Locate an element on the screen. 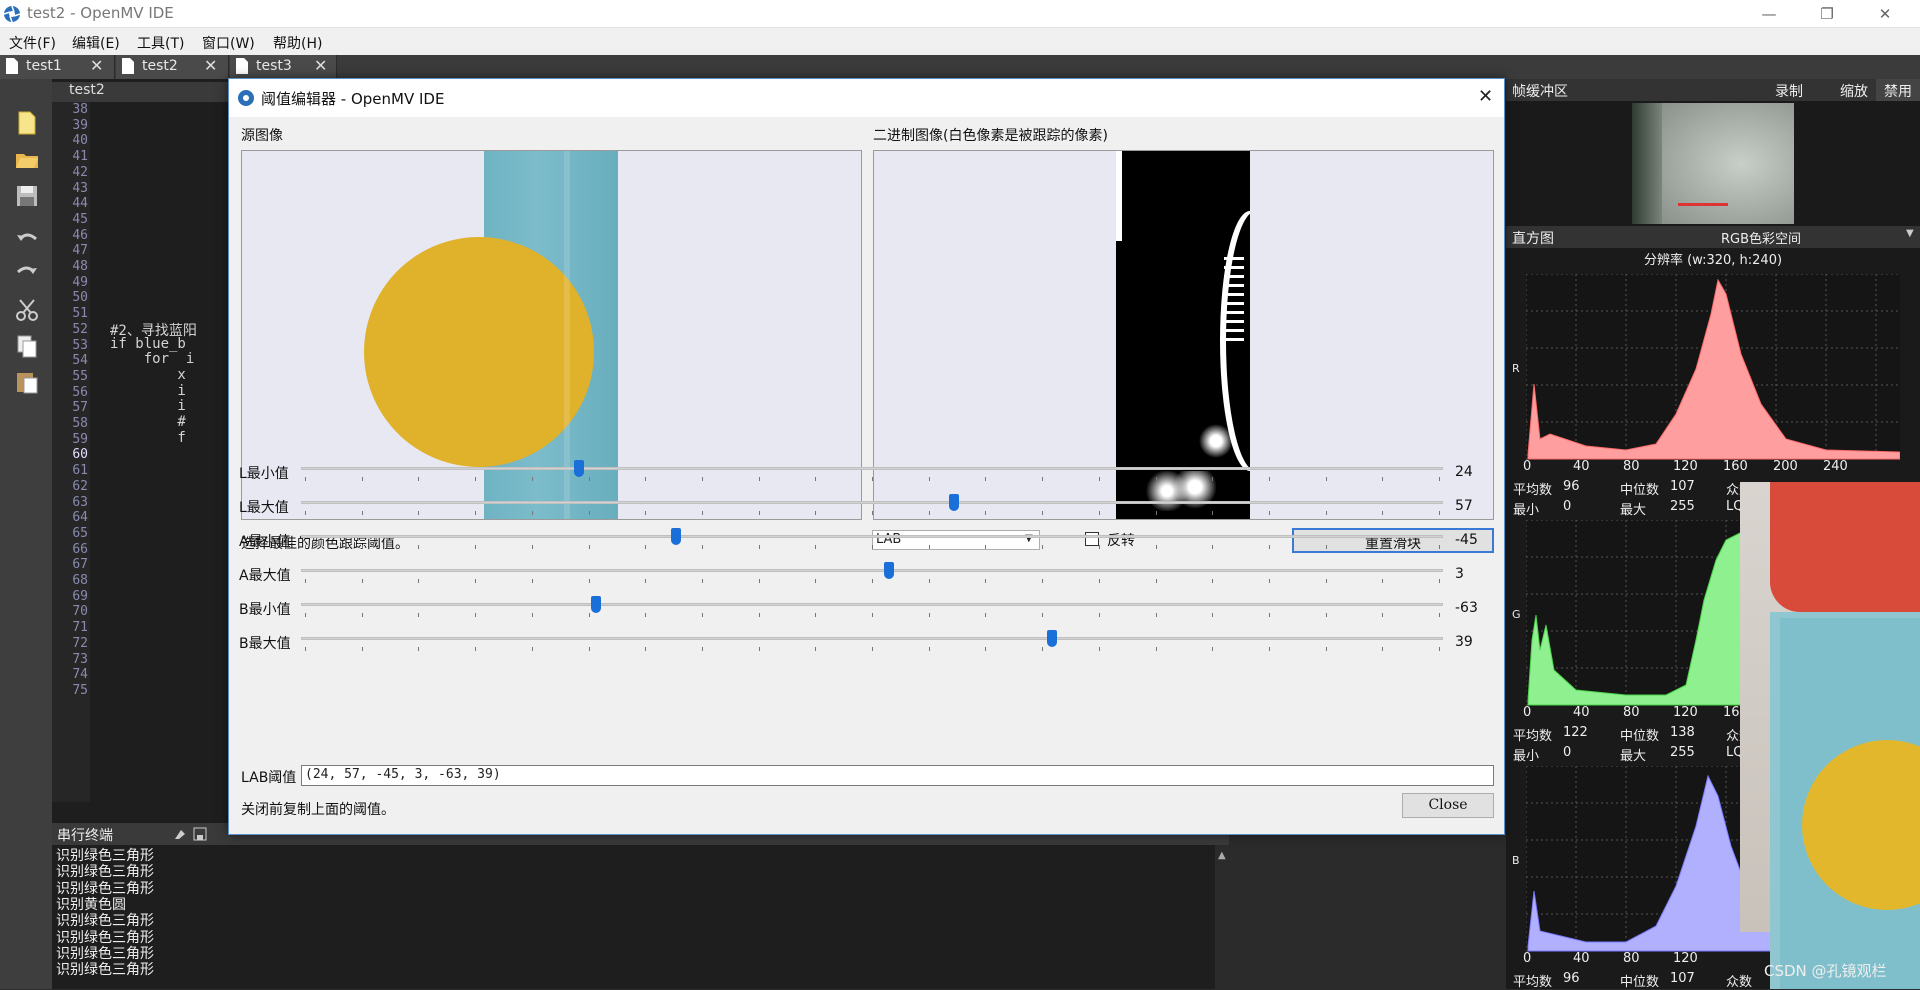 The image size is (1920, 990). zoom-button: 缩放 is located at coordinates (1854, 91).